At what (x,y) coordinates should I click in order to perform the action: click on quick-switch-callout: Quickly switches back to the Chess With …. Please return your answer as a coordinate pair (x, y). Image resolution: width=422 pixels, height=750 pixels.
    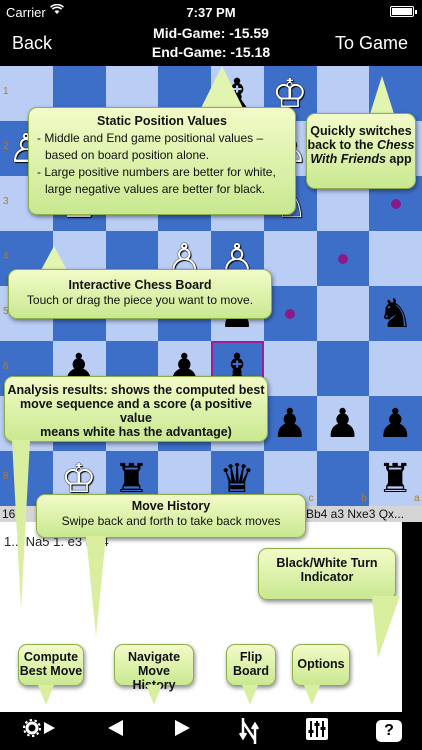
    Looking at the image, I should click on (361, 151).